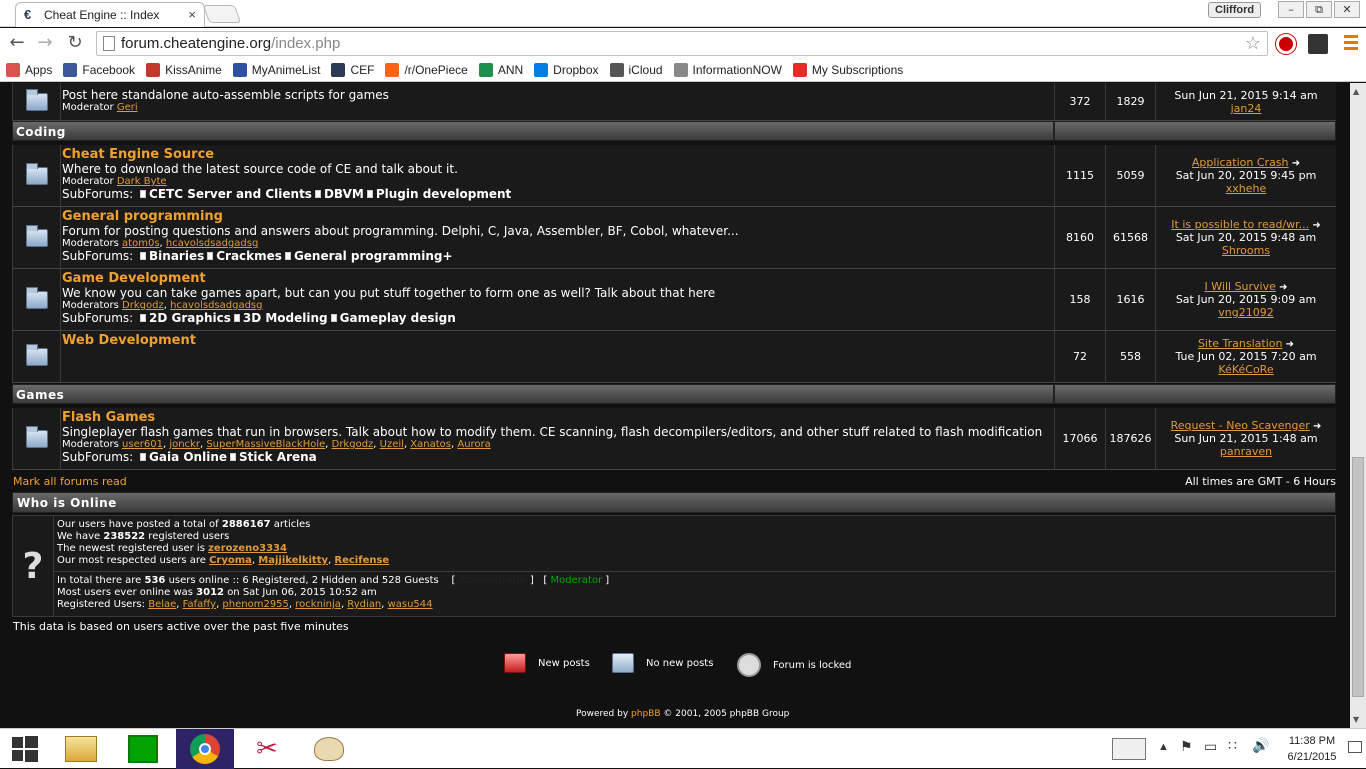 This screenshot has width=1366, height=769. I want to click on tray-expand-icon: ▲, so click(1163, 747).